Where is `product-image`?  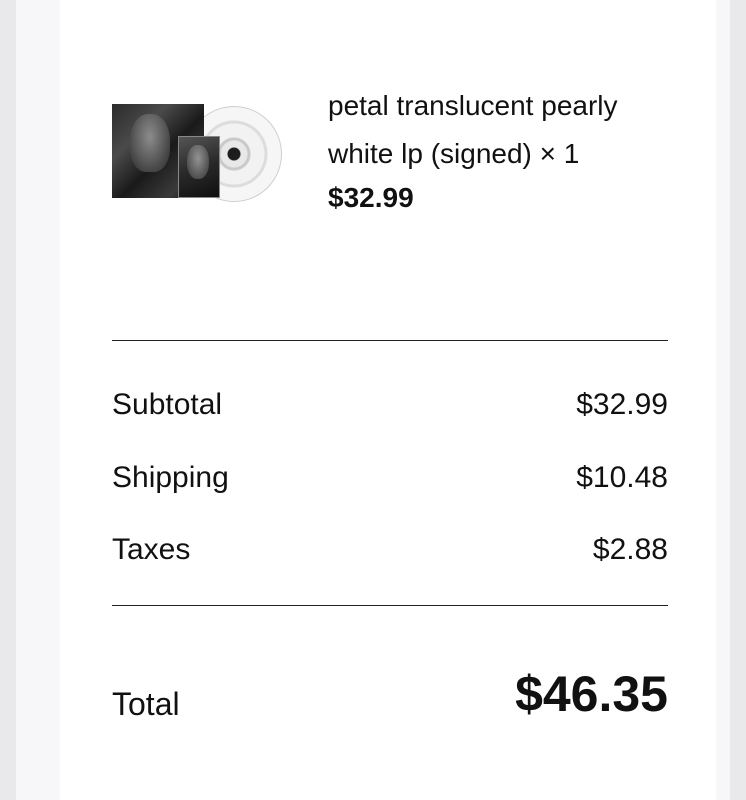 product-image is located at coordinates (197, 154).